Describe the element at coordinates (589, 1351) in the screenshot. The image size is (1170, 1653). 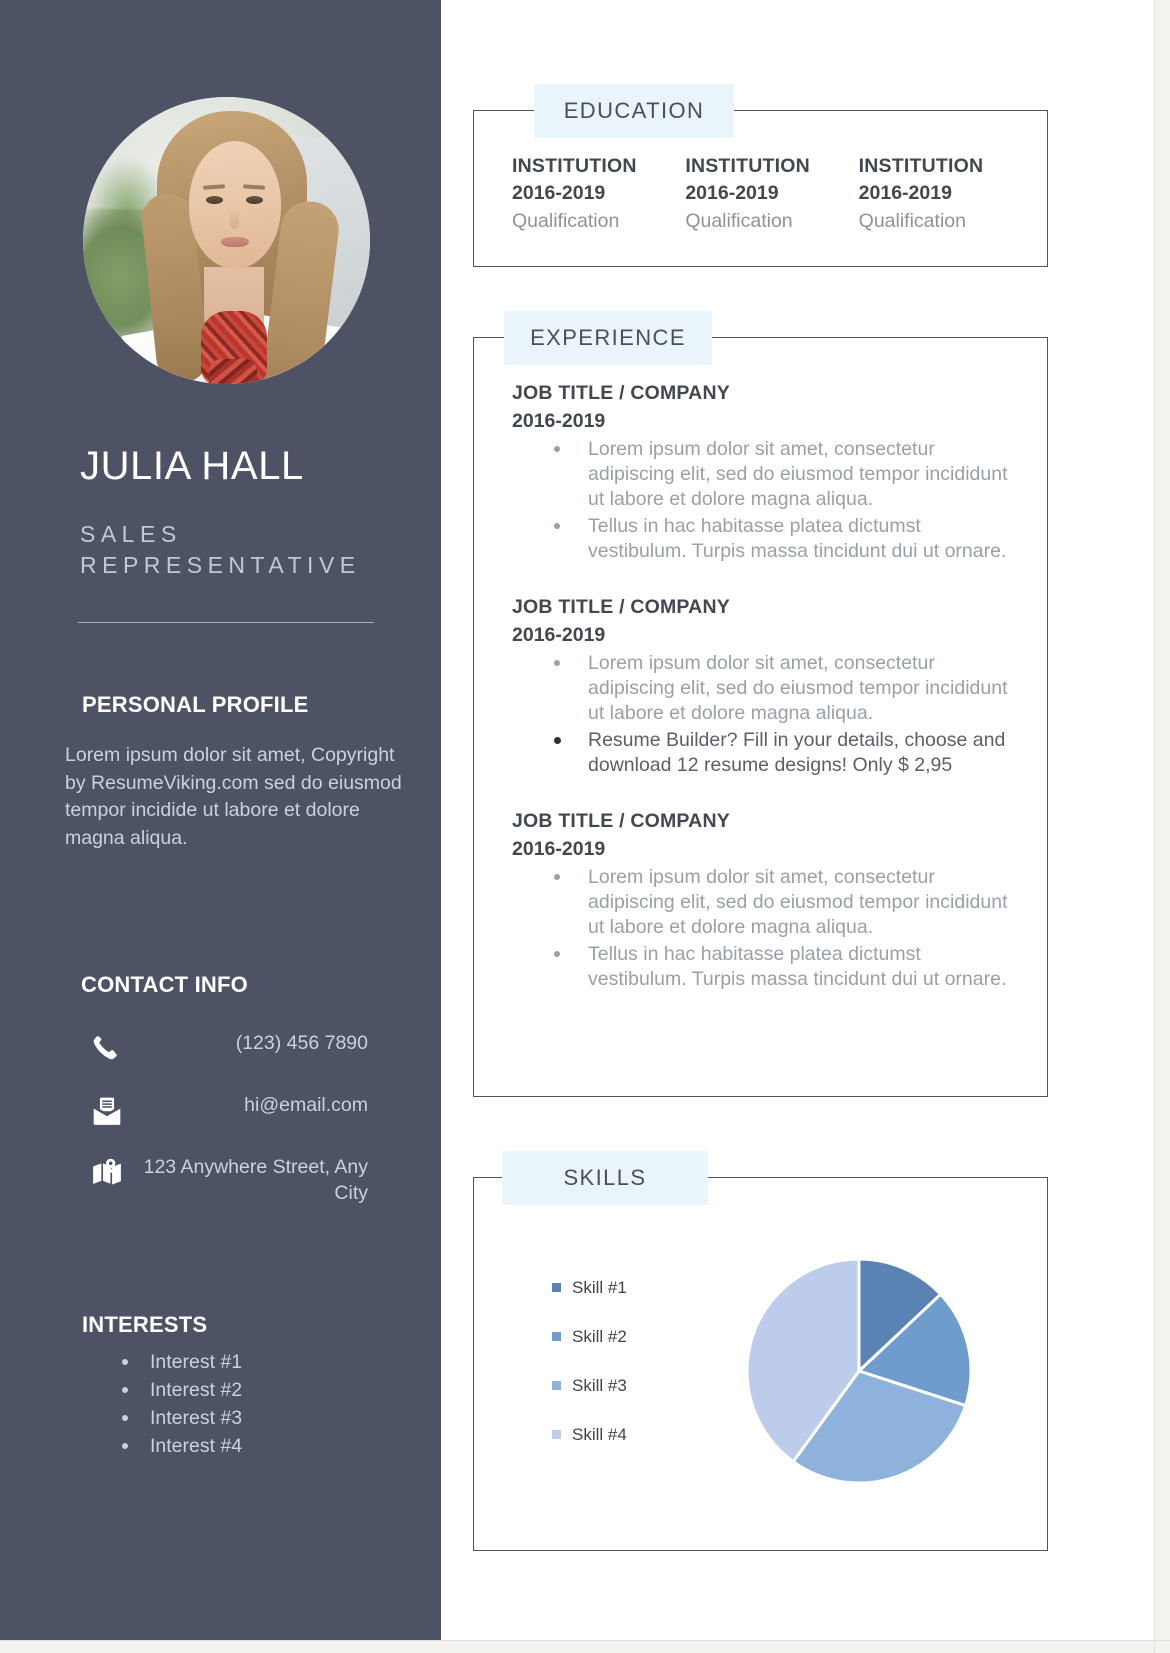
I see `legend-item: Skill #2` at that location.